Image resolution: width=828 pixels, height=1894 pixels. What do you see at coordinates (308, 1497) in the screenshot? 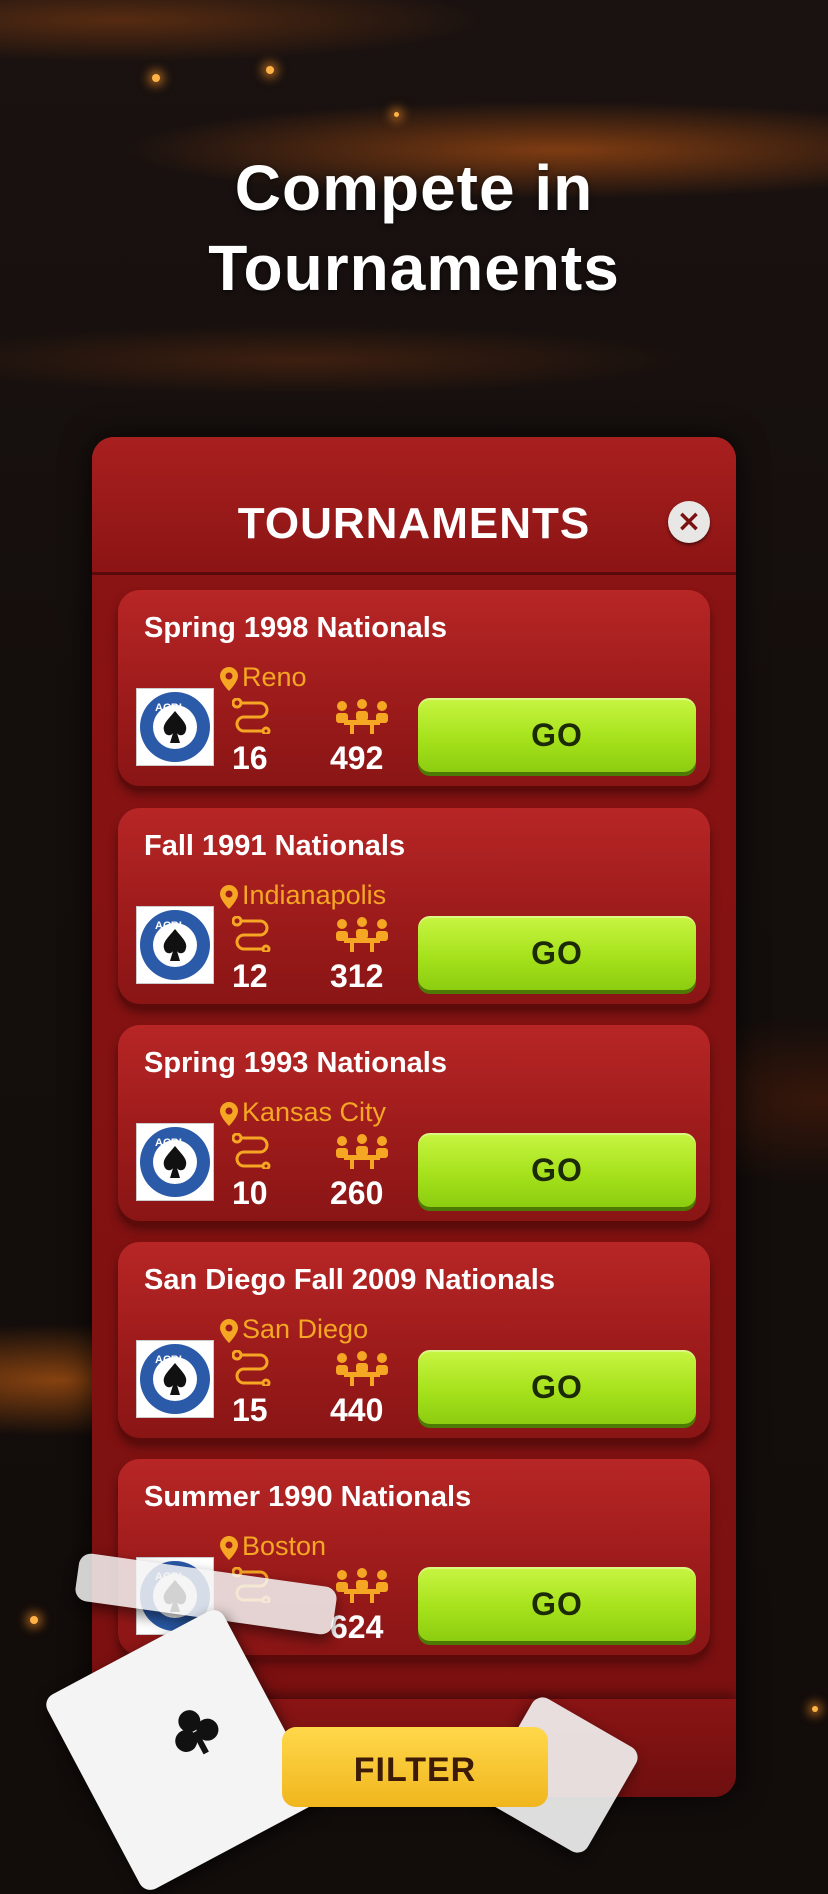
I see `tournament-name: Summer 1990 Nationals` at bounding box center [308, 1497].